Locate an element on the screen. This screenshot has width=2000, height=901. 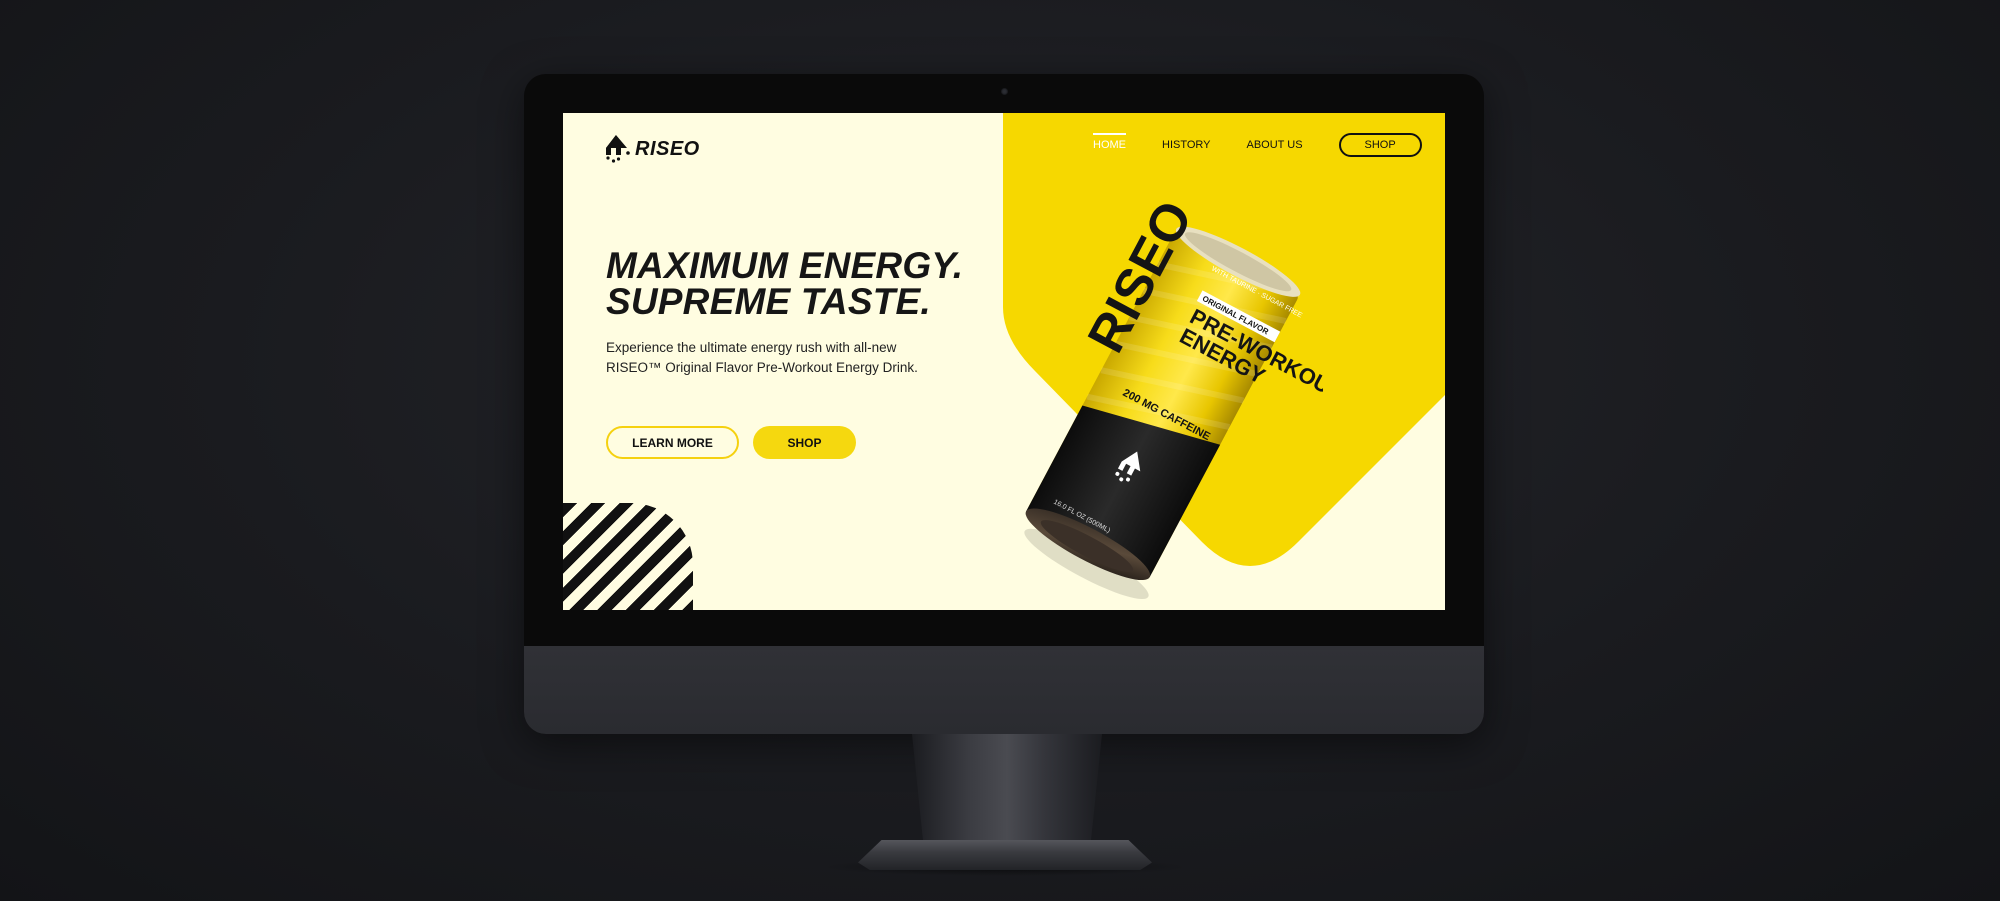
monitor-base is located at coordinates (1005, 855).